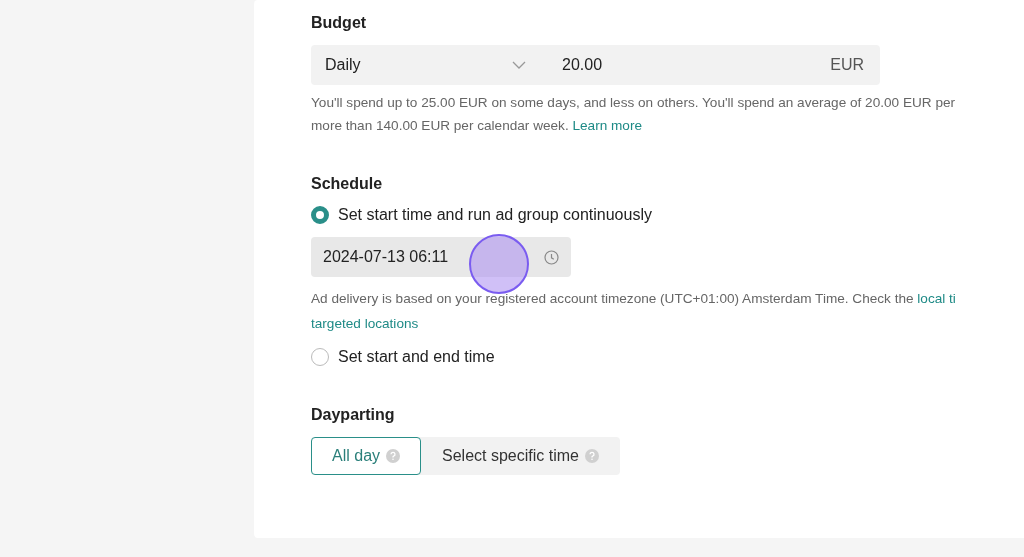 This screenshot has width=1024, height=557. Describe the element at coordinates (551, 257) in the screenshot. I see `clock-icon` at that location.